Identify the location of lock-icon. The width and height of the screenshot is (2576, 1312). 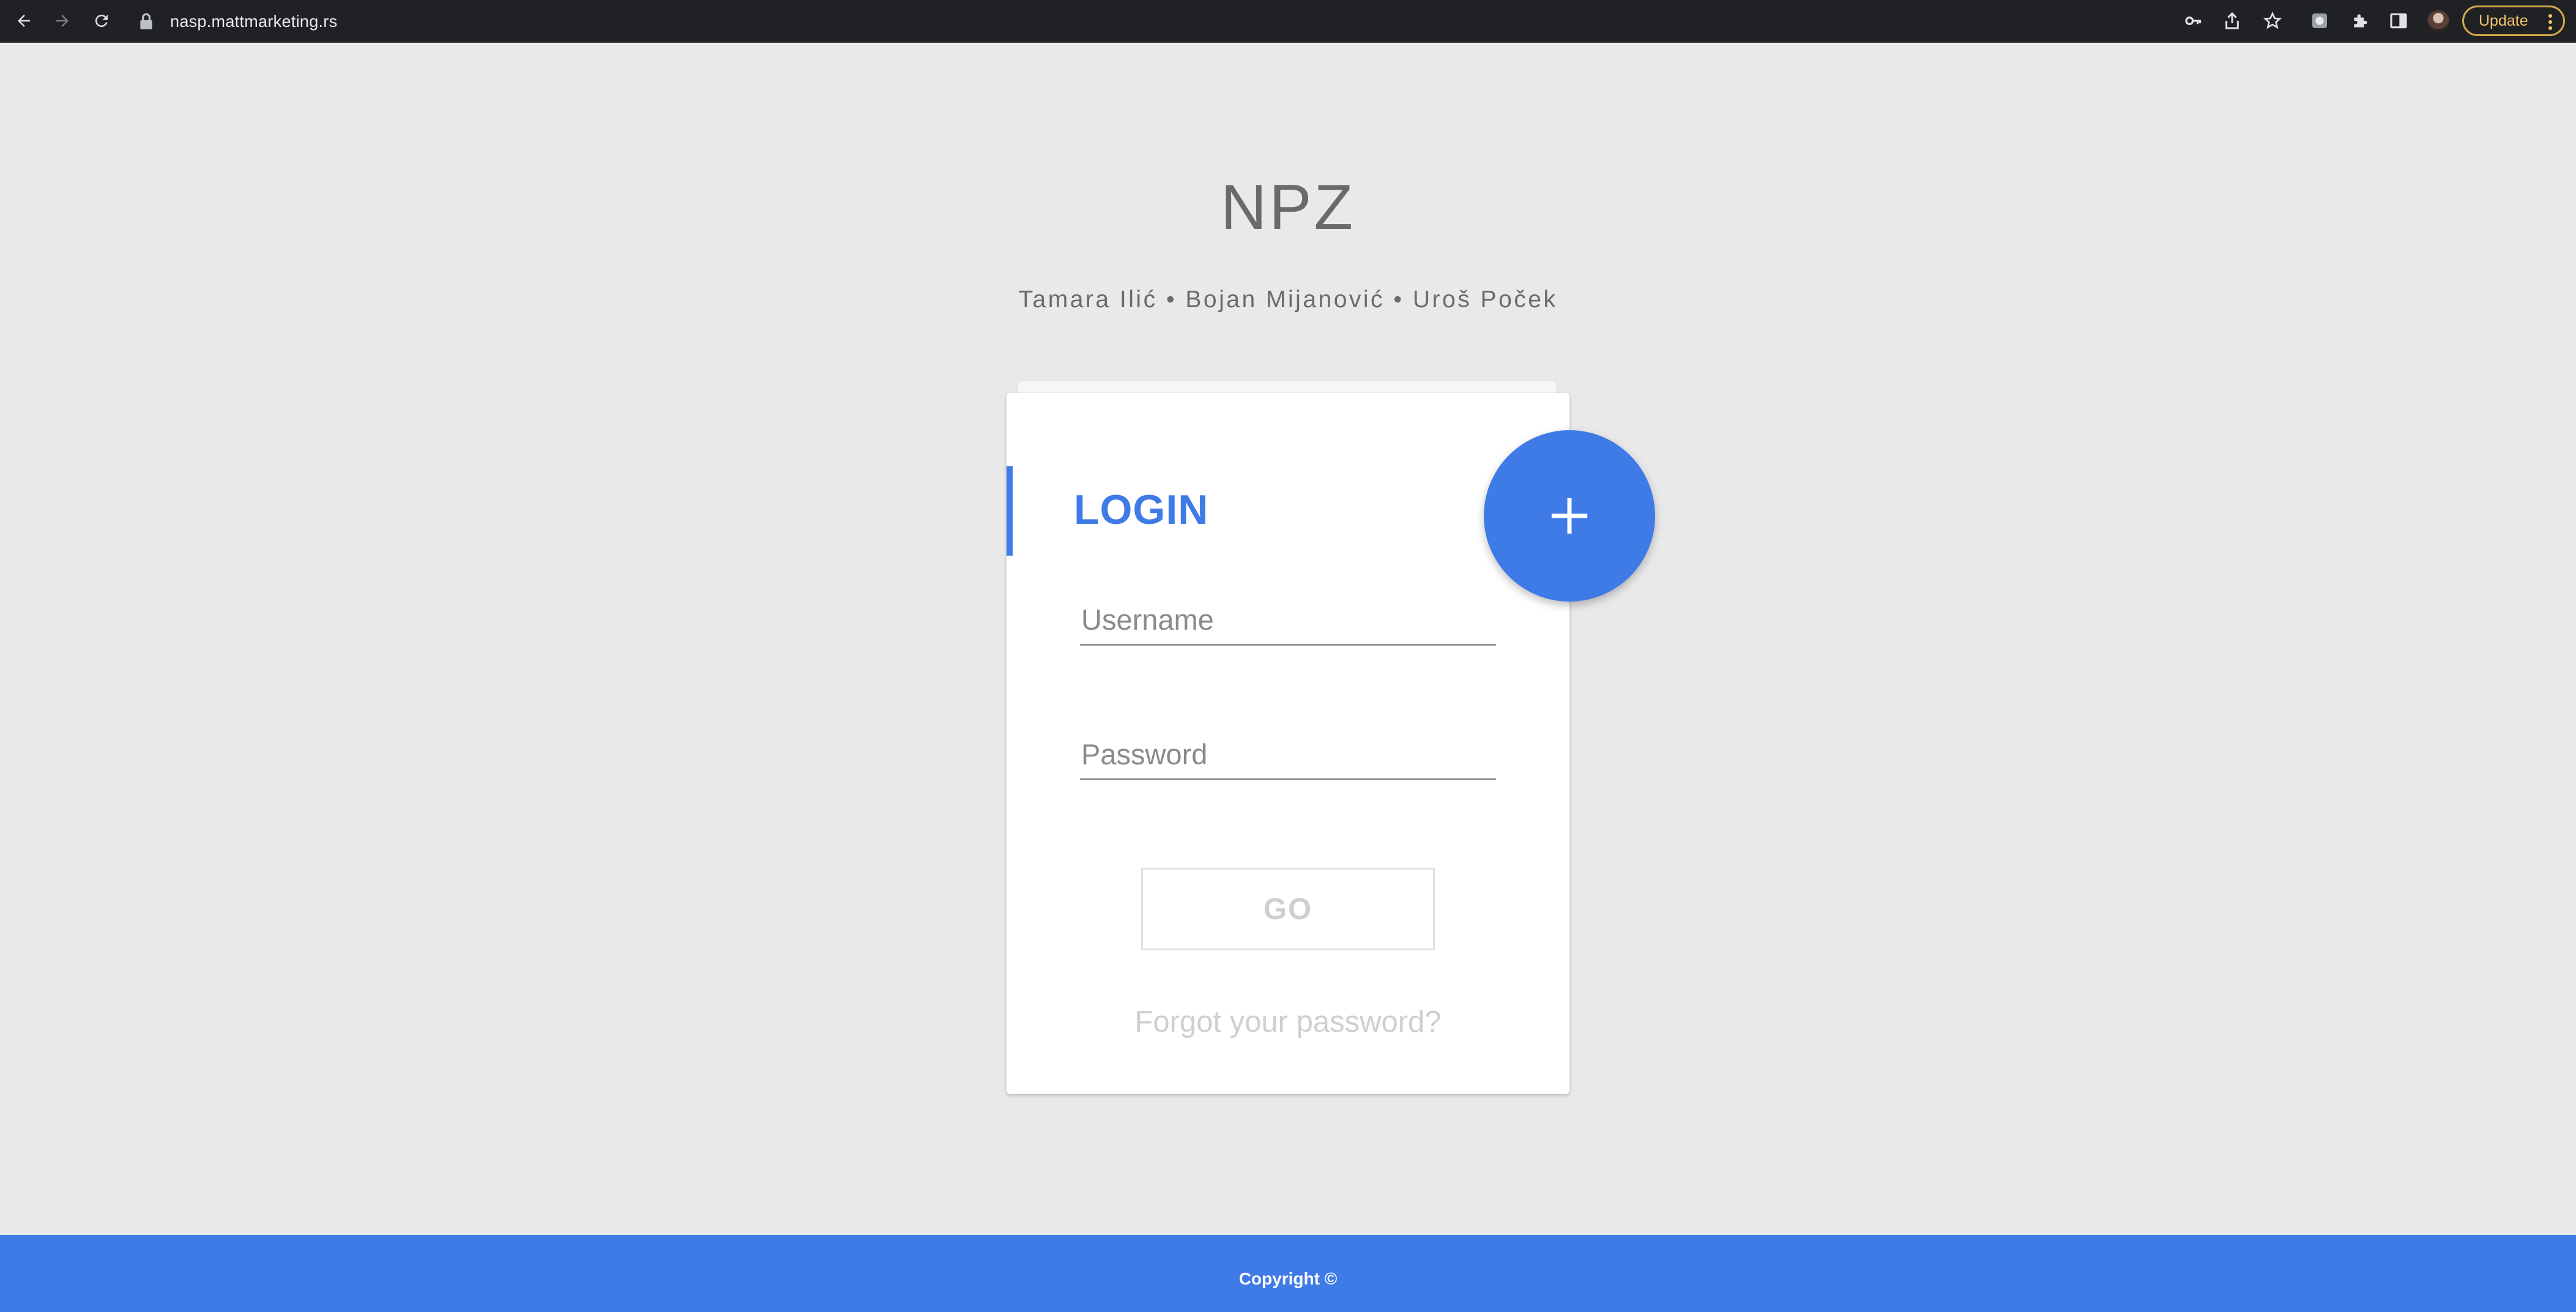
(146, 21).